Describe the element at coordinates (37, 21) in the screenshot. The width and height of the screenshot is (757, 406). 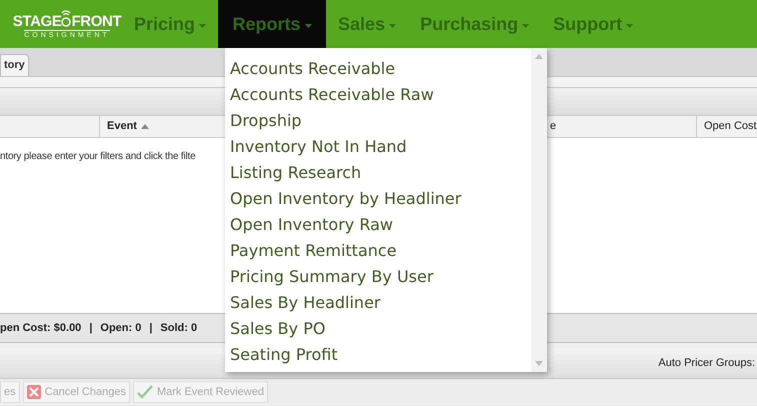
I see `logo-text: STAGE` at that location.